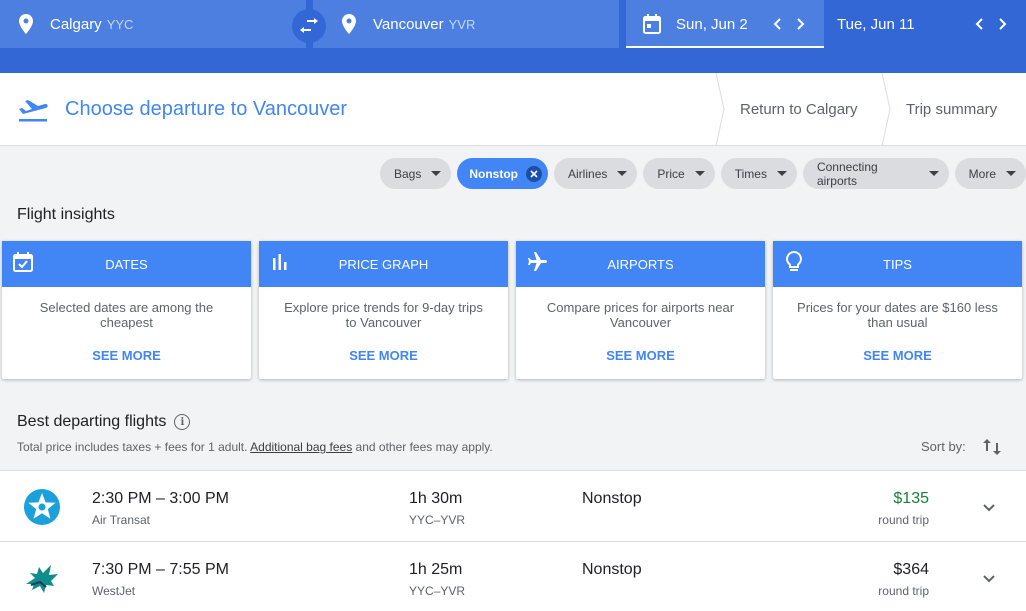 This screenshot has width=1026, height=611. I want to click on breadcrumb-return: Return to Calgary, so click(799, 109).